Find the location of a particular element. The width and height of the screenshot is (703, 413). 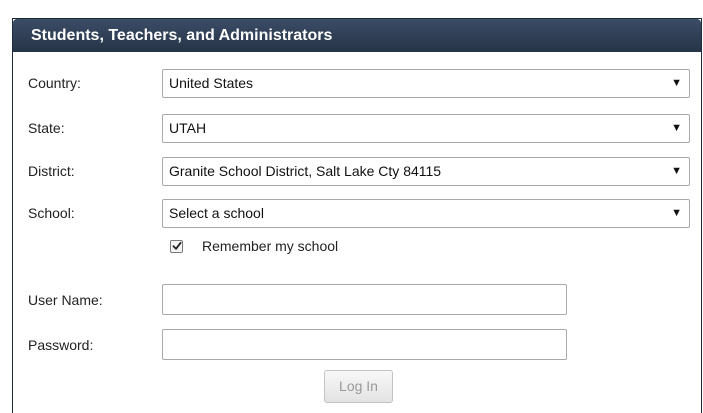

school-label: School: is located at coordinates (51, 213).